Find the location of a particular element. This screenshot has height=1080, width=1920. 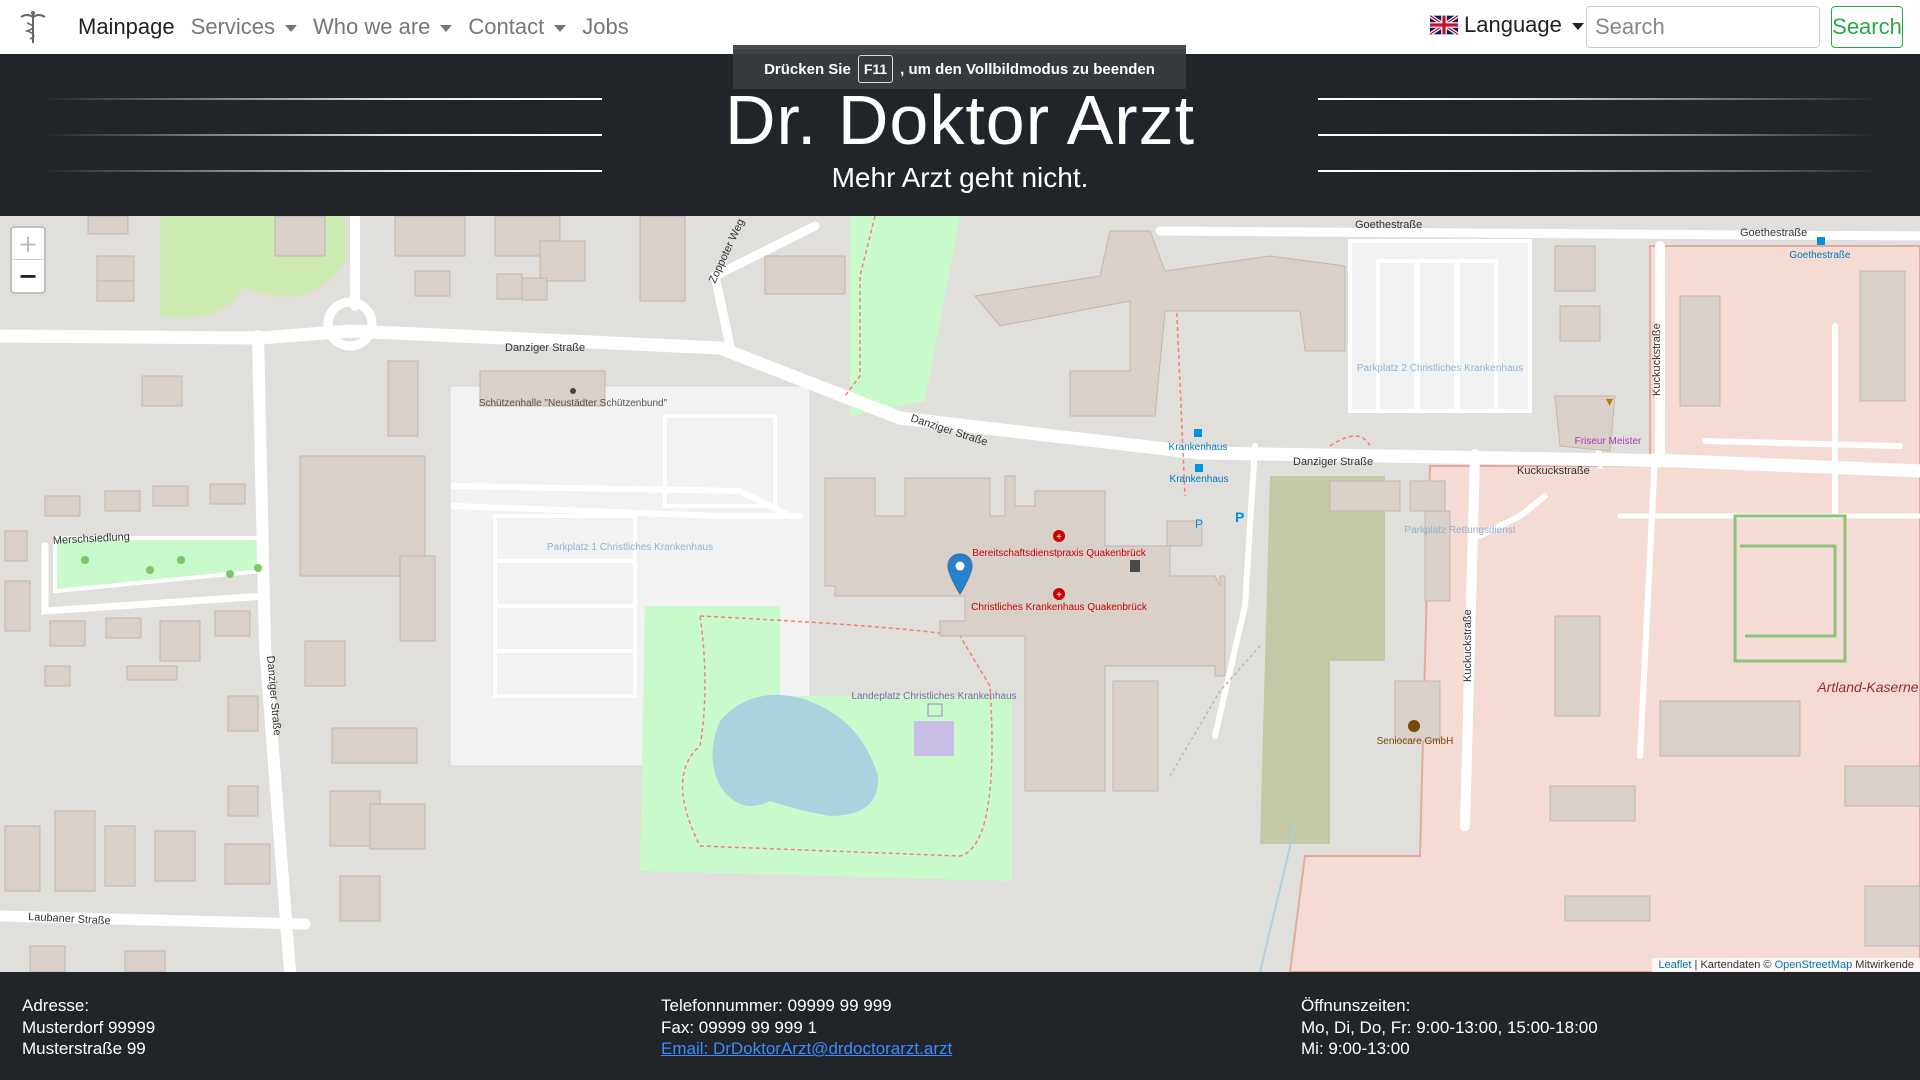

phone-number: Telefonnummer: 09999 99 999 is located at coordinates (776, 1005).